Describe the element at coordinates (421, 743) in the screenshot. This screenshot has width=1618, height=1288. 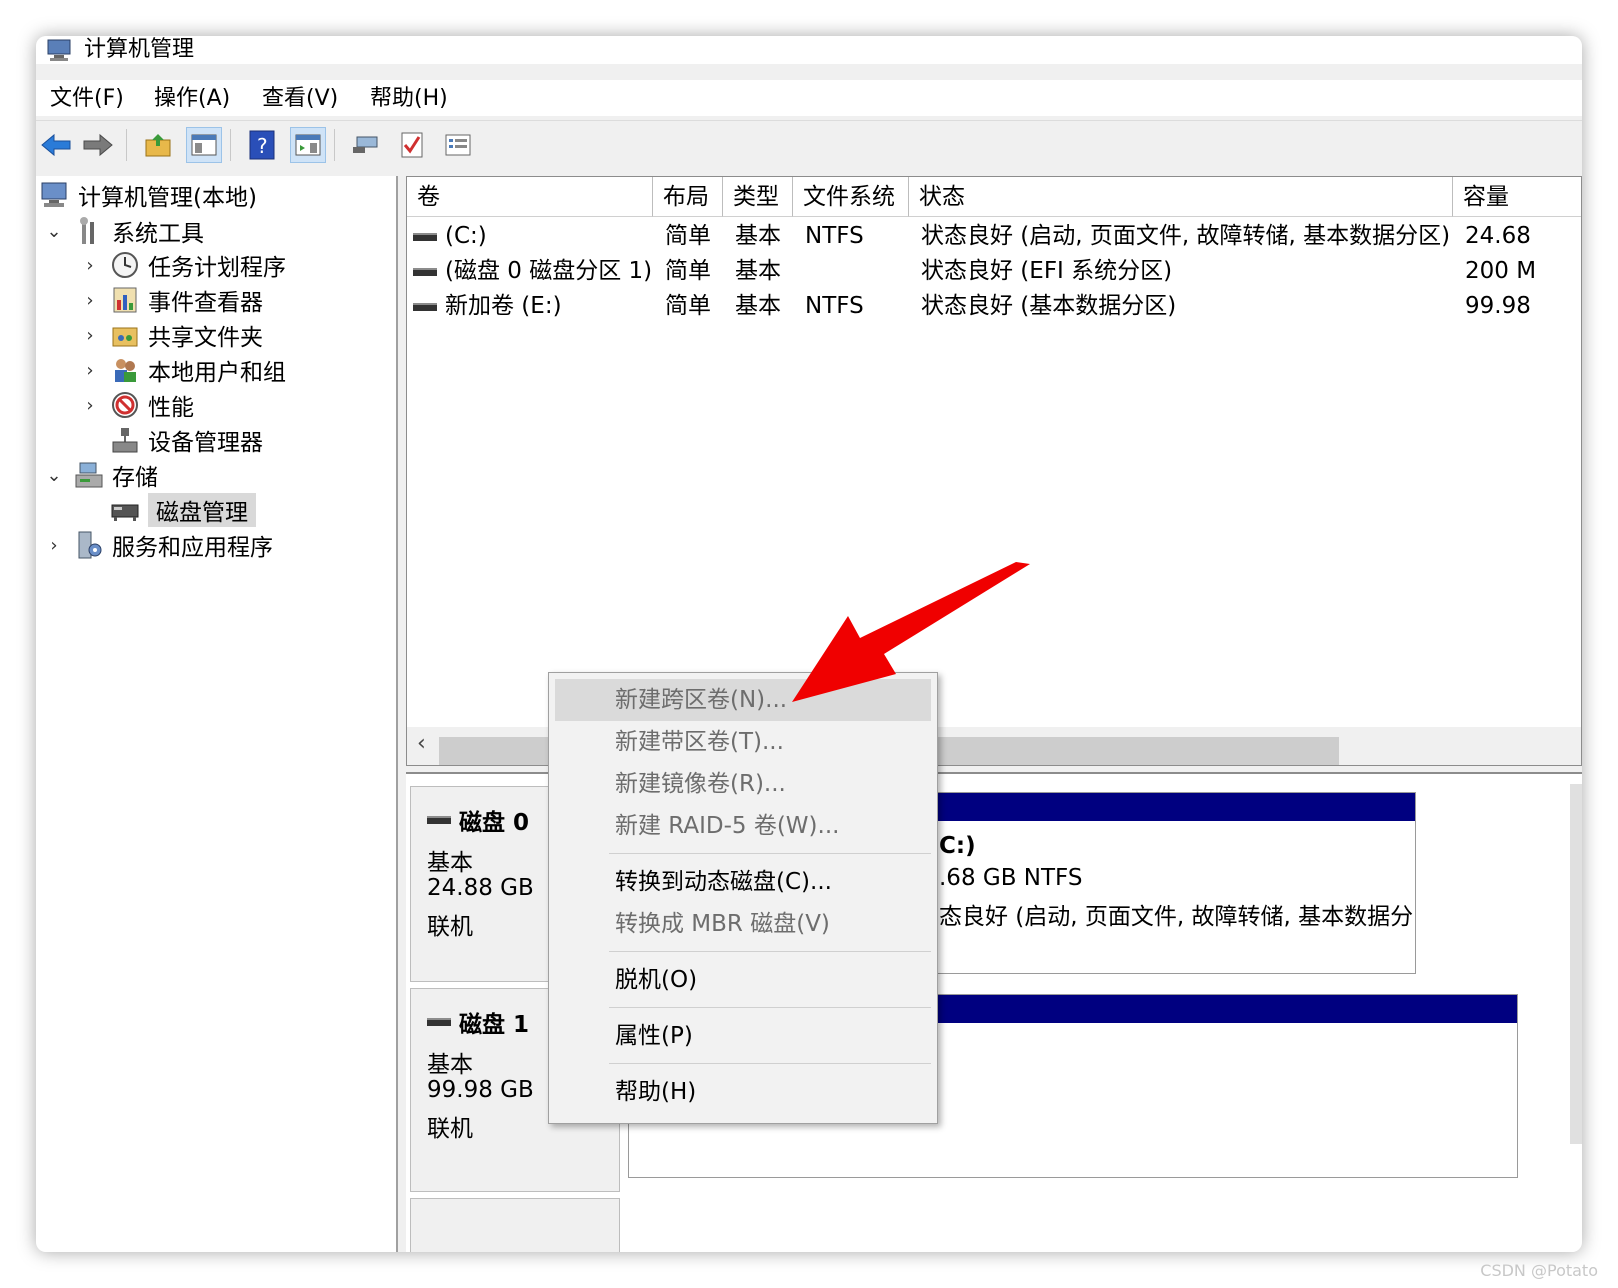
I see `scroll-left-icon: ‹` at that location.